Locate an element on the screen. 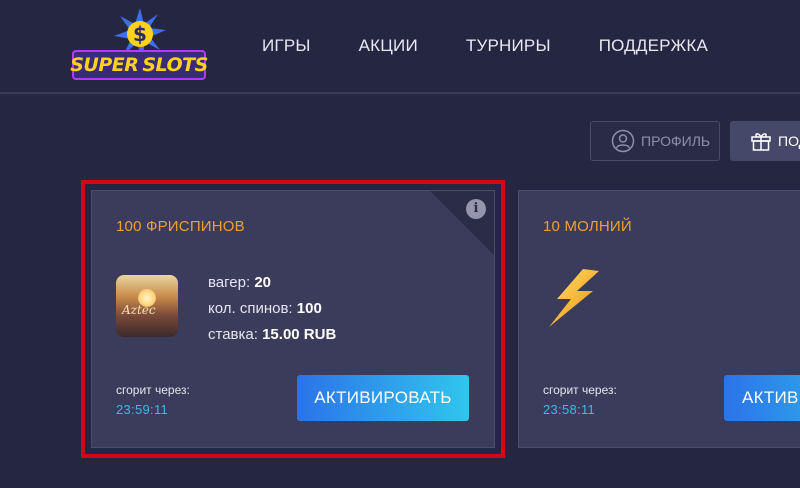 The image size is (800, 488). nav-promotions: АКЦИИ is located at coordinates (388, 46).